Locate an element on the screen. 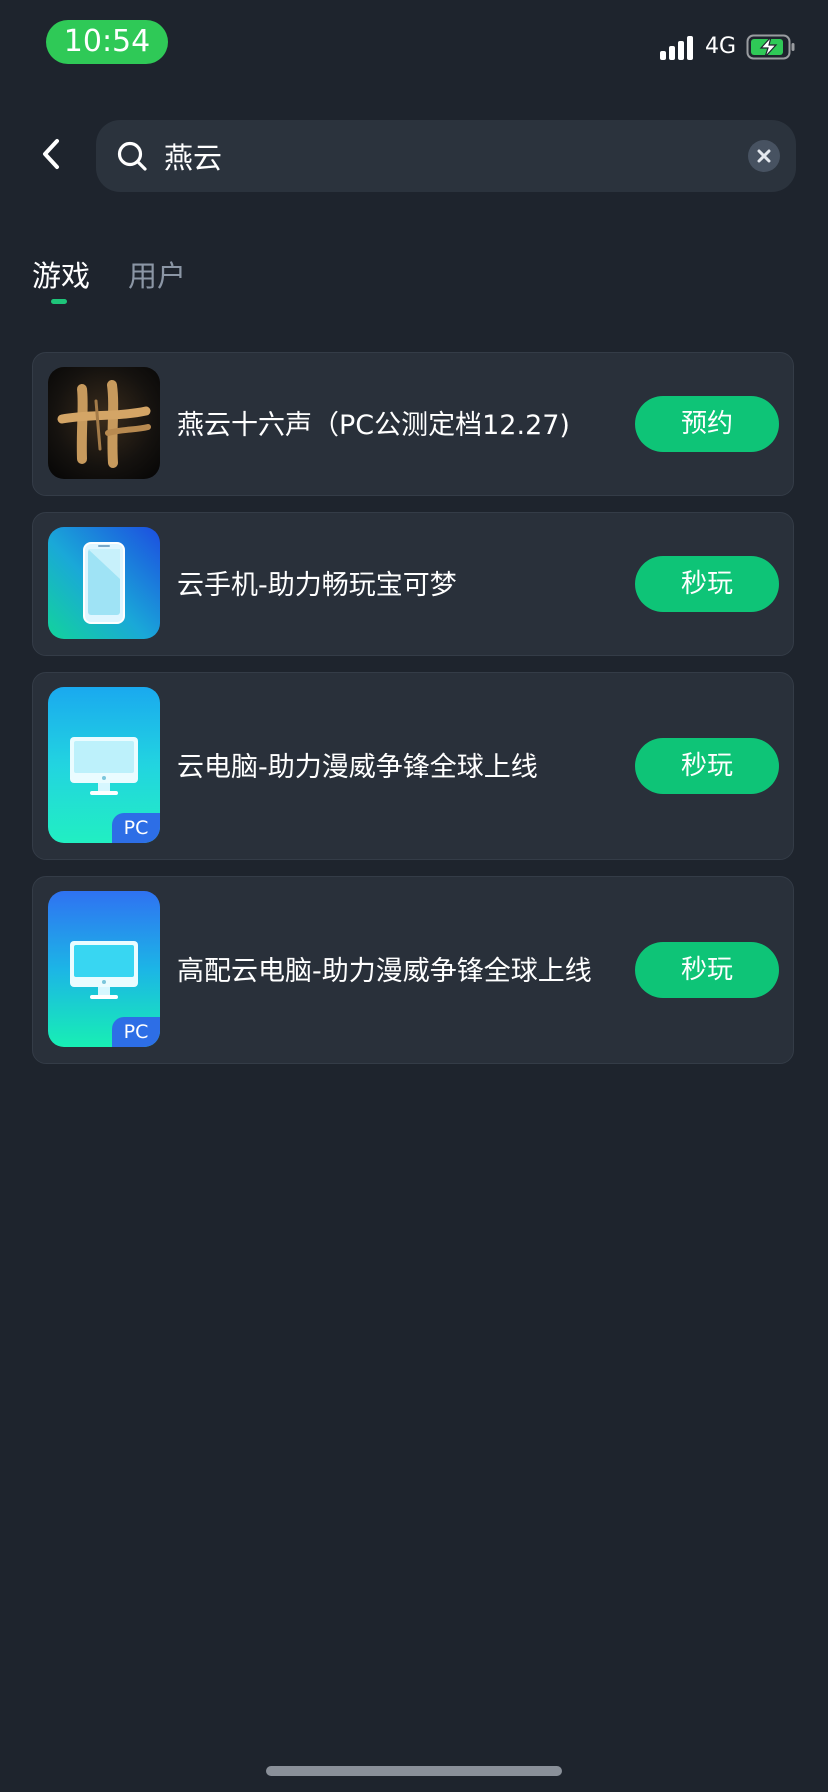 Image resolution: width=828 pixels, height=1792 pixels. clear-search-button is located at coordinates (764, 156).